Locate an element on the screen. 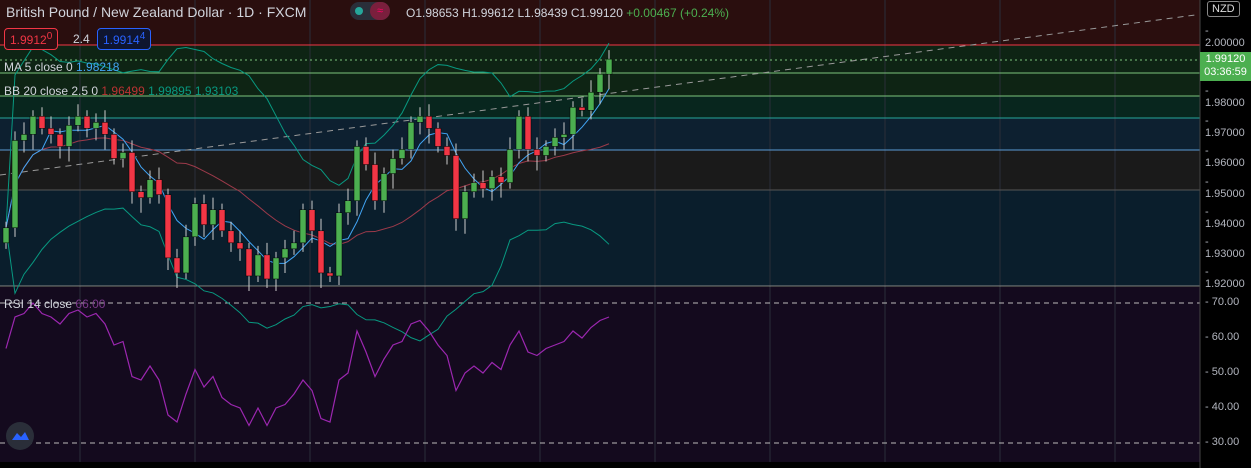  market-open-dot-icon is located at coordinates (359, 11).